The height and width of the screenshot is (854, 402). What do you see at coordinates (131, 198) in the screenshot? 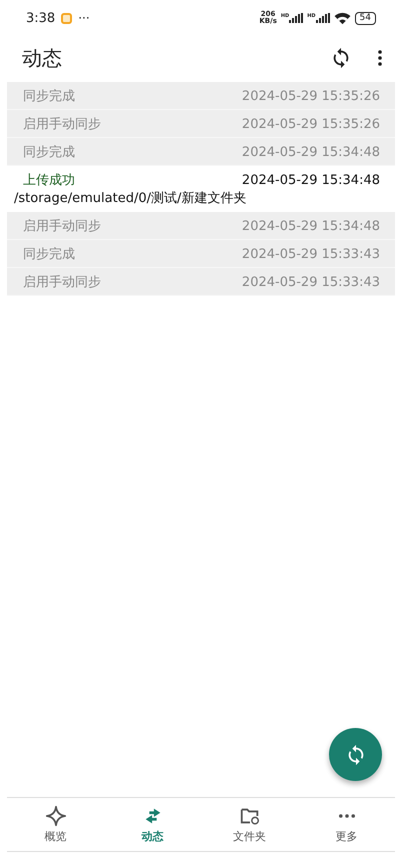
I see `event-path: /storage/emulated/0/测试/新建文件夹` at bounding box center [131, 198].